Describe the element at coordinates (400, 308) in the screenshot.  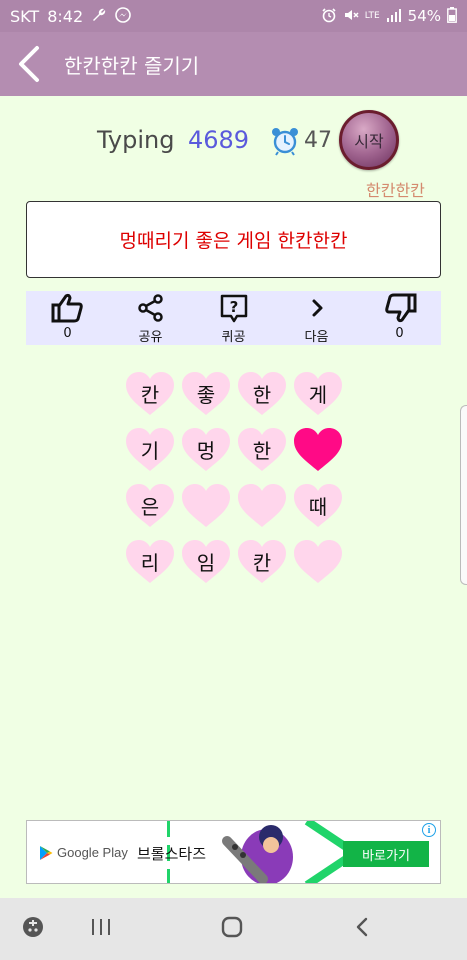
I see `thumbs-down-icon` at that location.